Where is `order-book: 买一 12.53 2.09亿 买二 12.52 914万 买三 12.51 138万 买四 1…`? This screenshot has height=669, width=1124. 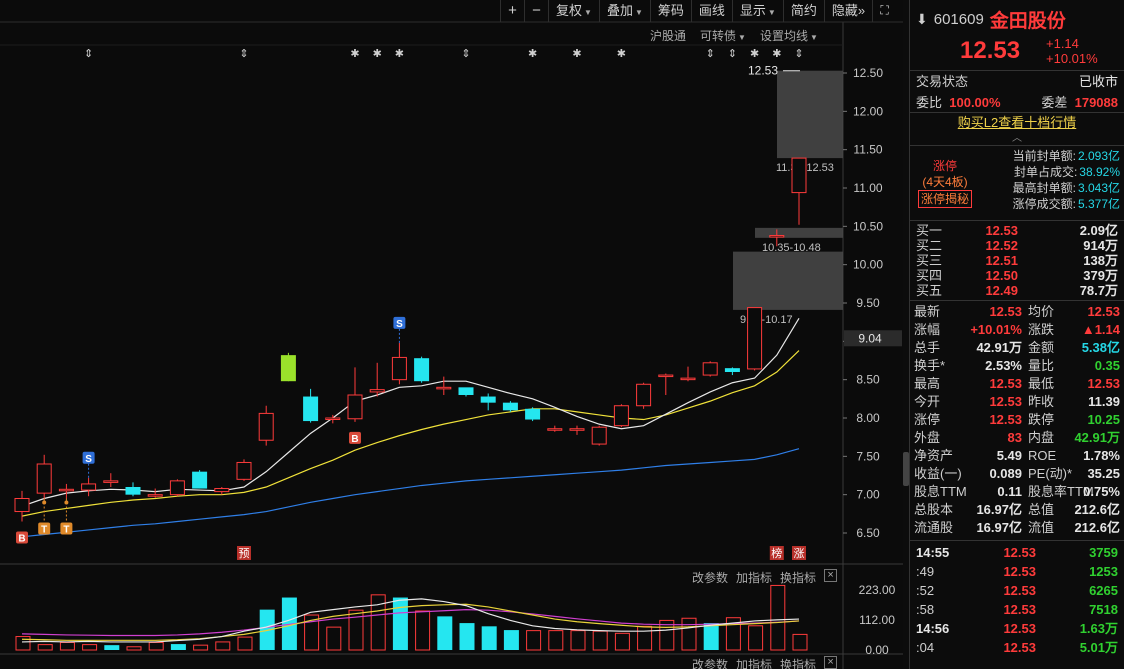 order-book: 买一 12.53 2.09亿 买二 12.52 914万 买三 12.51 138万 买四 1… is located at coordinates (1017, 260).